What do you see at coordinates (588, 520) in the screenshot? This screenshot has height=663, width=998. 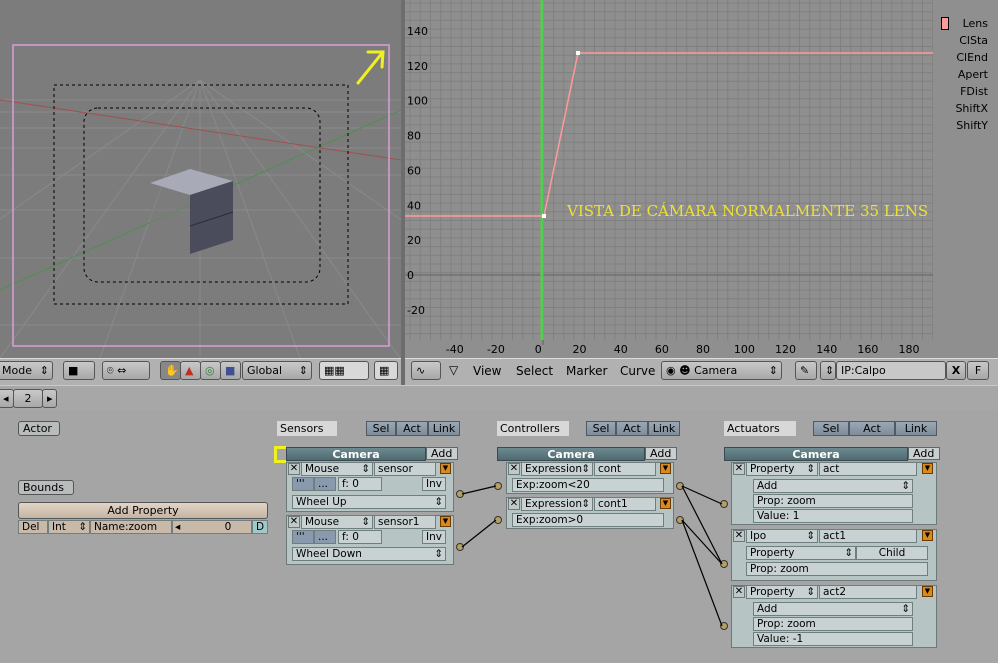 I see `controller-expression-field: Exp:zoom>0` at bounding box center [588, 520].